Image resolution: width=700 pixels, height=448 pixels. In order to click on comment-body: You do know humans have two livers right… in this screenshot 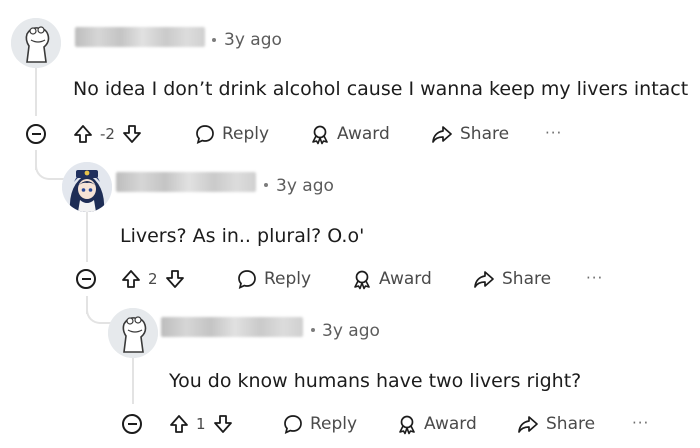, I will do `click(375, 381)`.